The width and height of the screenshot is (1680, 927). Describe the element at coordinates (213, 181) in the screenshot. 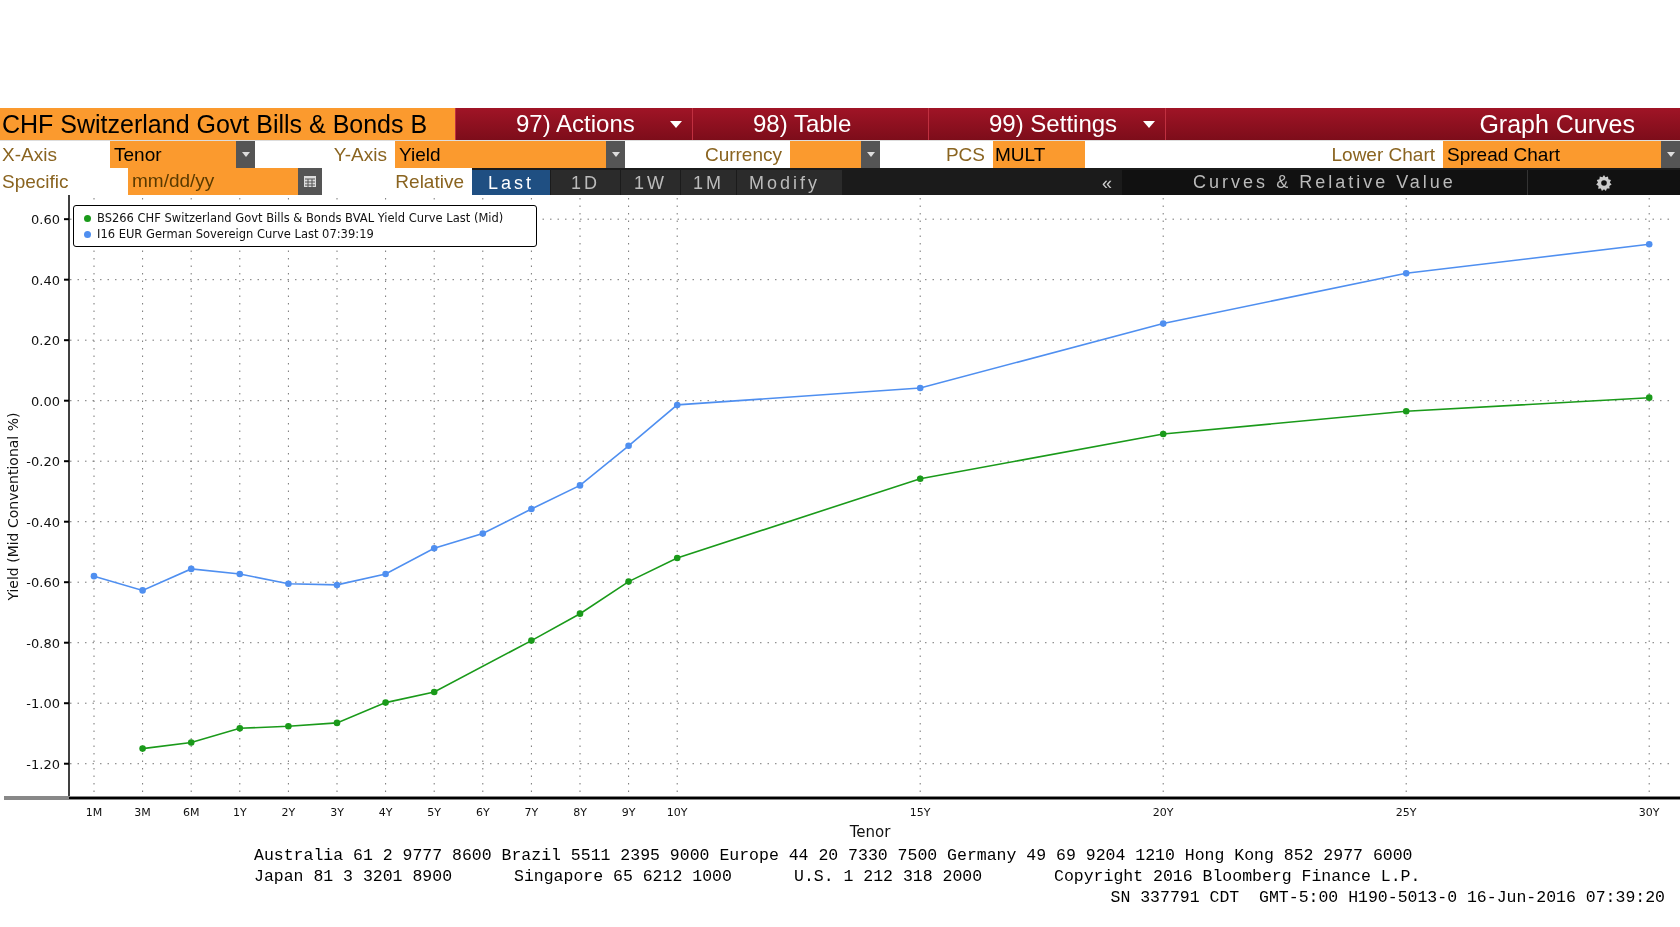

I see `date-field: mm/dd/yy` at that location.